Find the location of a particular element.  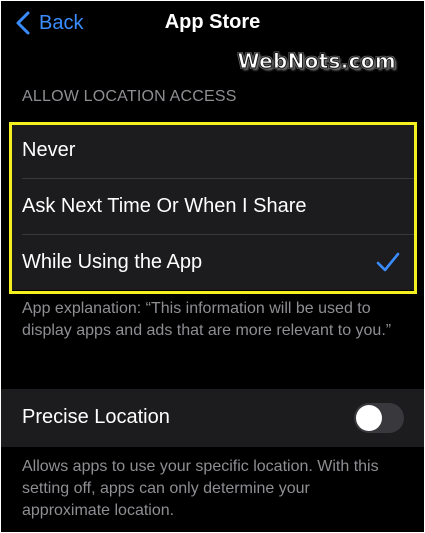

option-ask-next-time: Ask Next Time Or When I Share is located at coordinates (212, 206).